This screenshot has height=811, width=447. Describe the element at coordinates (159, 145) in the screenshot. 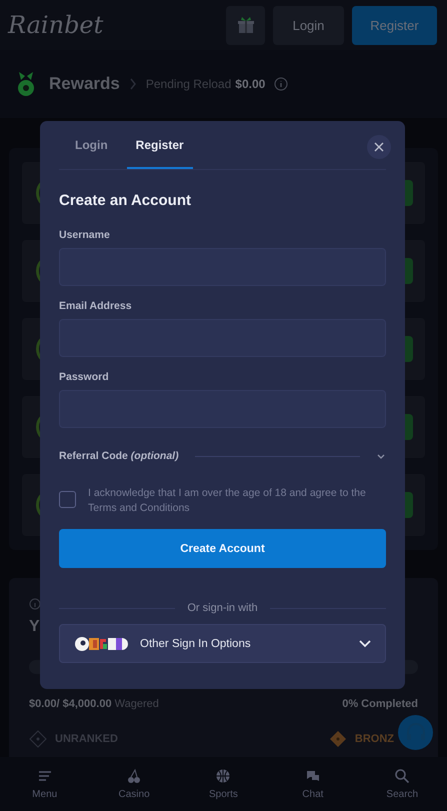

I see `dialog-tab: Register` at that location.